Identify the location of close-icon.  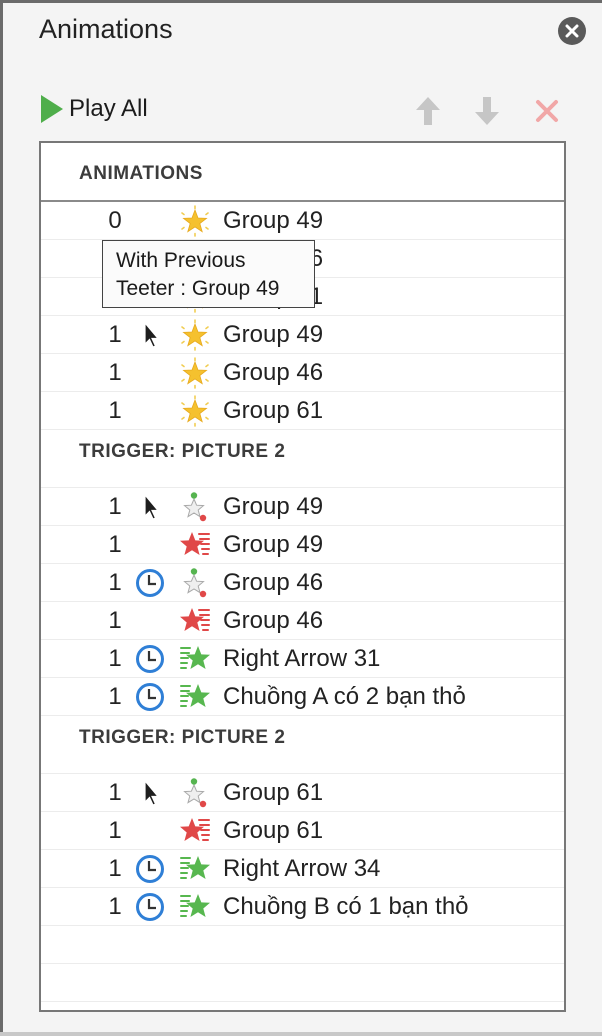
(572, 31).